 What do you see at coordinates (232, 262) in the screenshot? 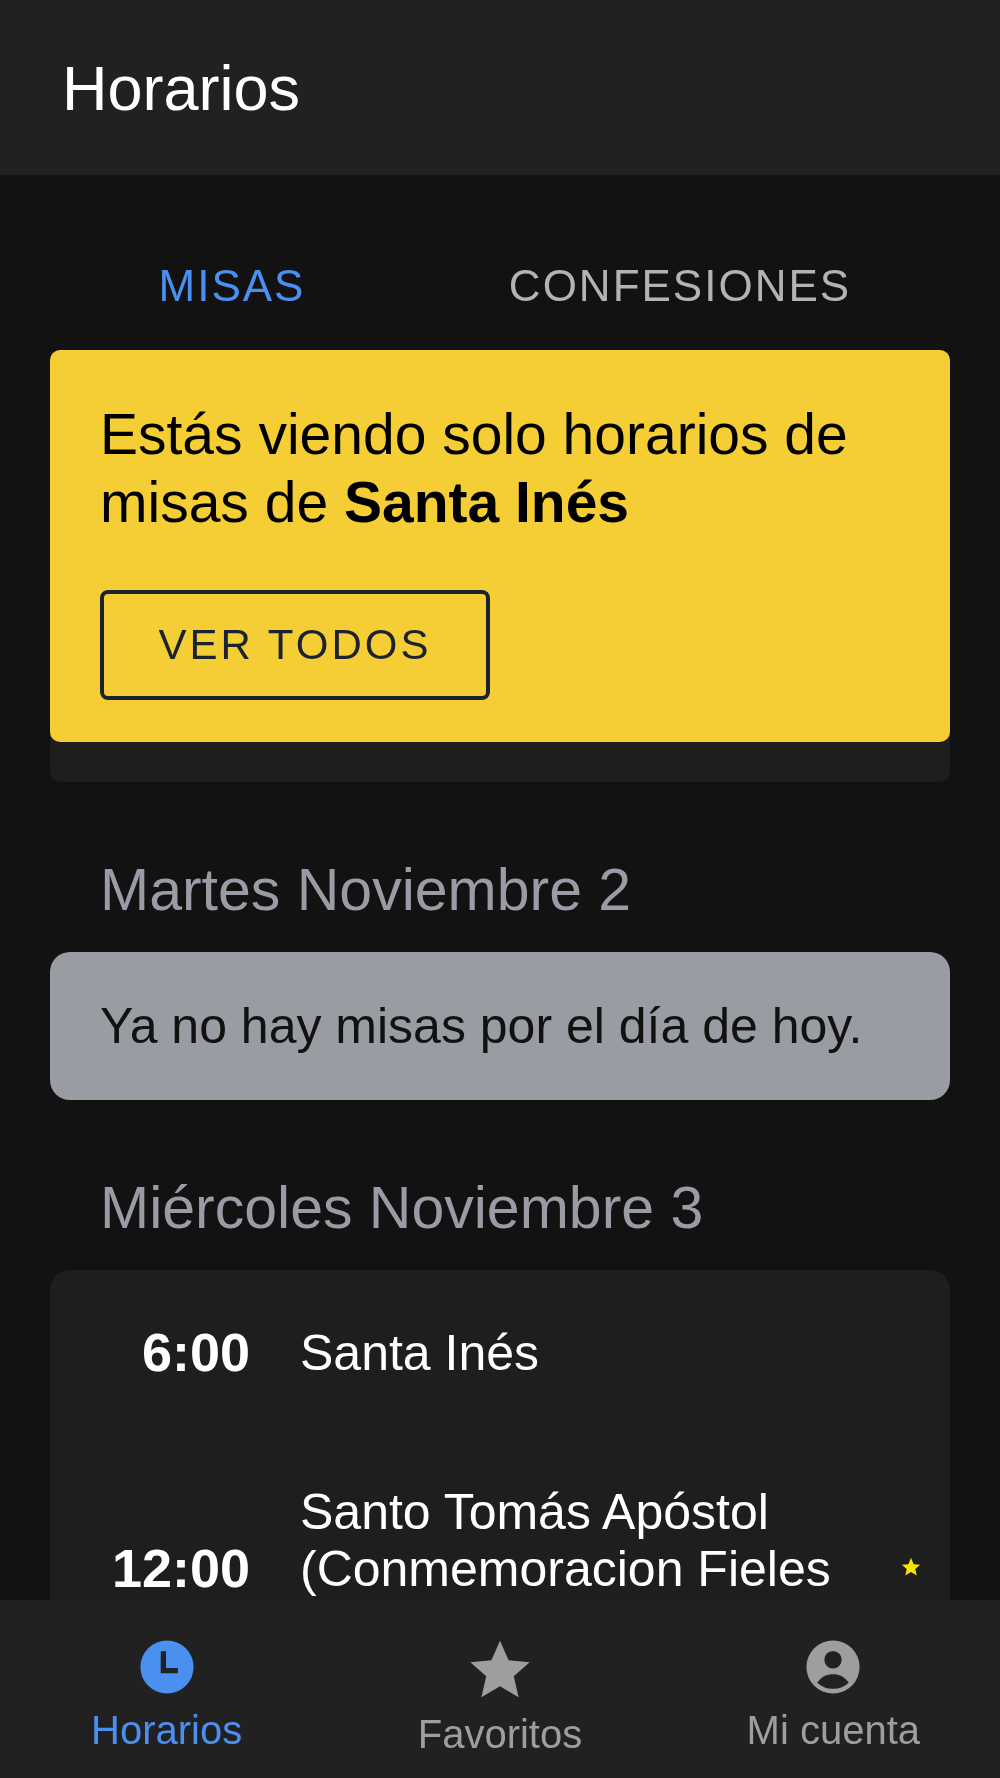
I see `tab: MISAS` at bounding box center [232, 262].